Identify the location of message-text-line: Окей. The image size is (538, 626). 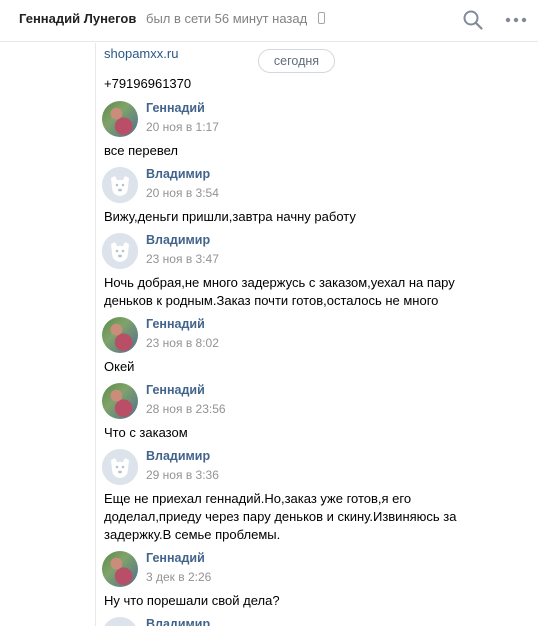
(119, 366).